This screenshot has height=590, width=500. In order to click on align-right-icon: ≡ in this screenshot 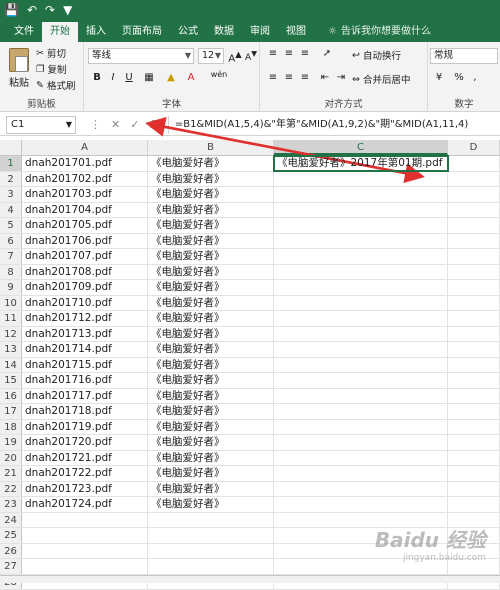, I will do `click(305, 77)`.